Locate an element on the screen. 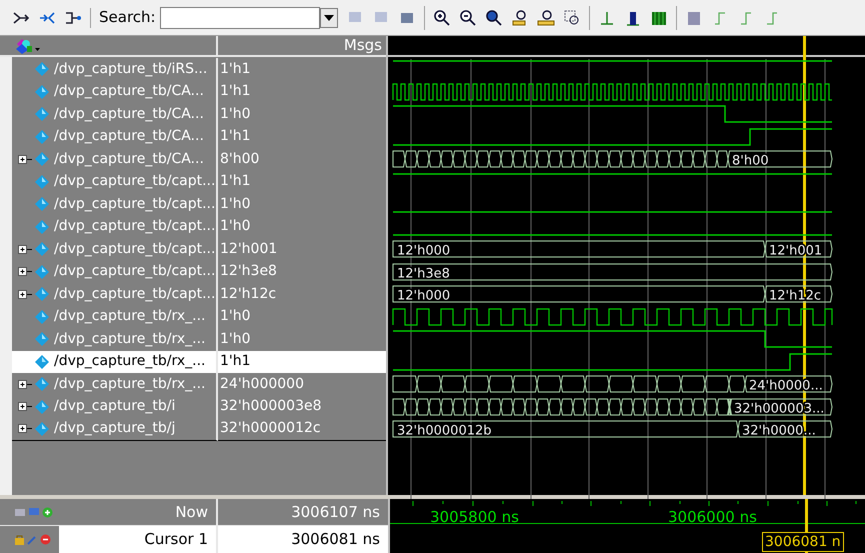  cursor-time: 3006081 ns is located at coordinates (335, 539).